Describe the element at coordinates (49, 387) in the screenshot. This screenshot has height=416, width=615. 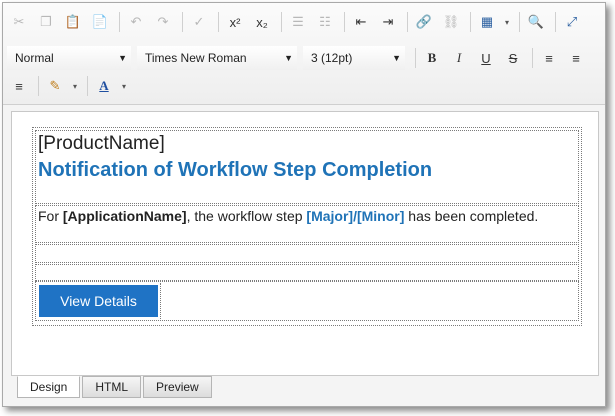
I see `tab-design: Design` at that location.